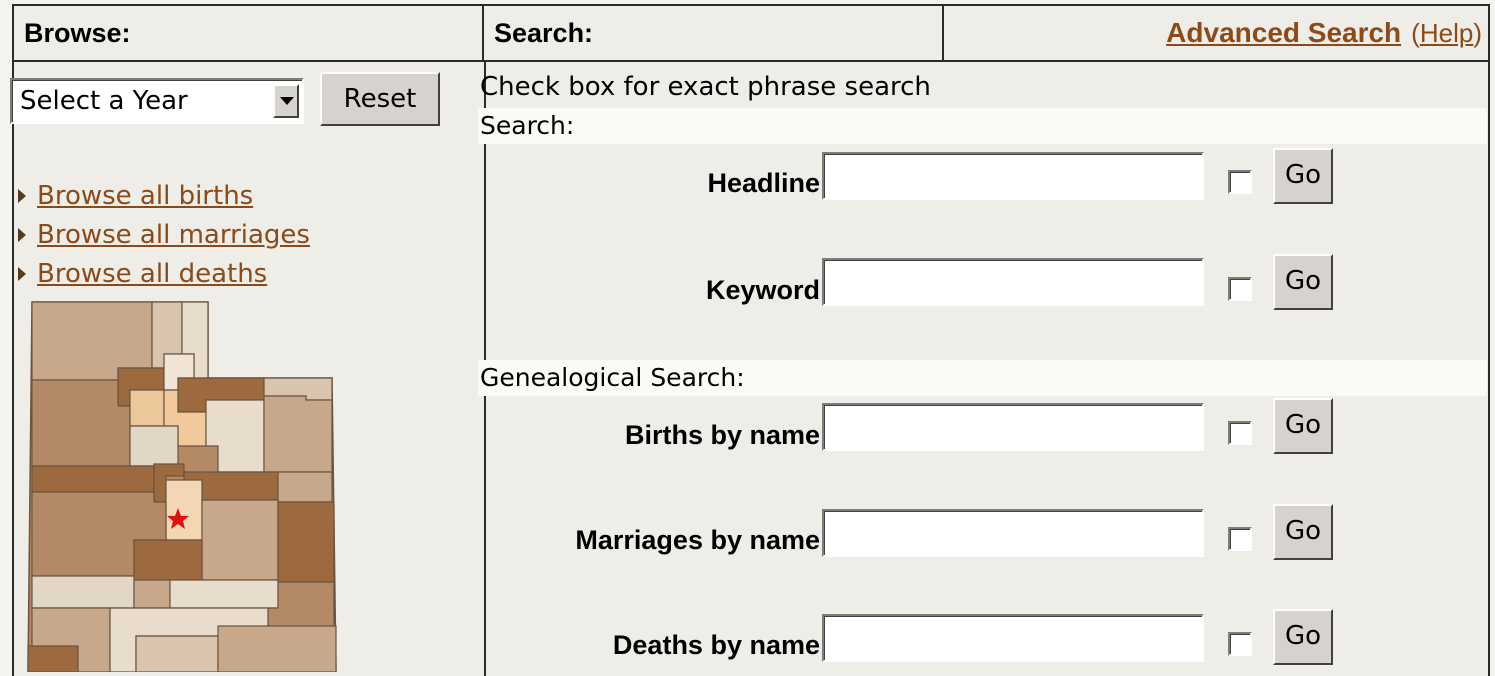 The width and height of the screenshot is (1495, 676). What do you see at coordinates (1446, 33) in the screenshot?
I see `help-link: Help` at bounding box center [1446, 33].